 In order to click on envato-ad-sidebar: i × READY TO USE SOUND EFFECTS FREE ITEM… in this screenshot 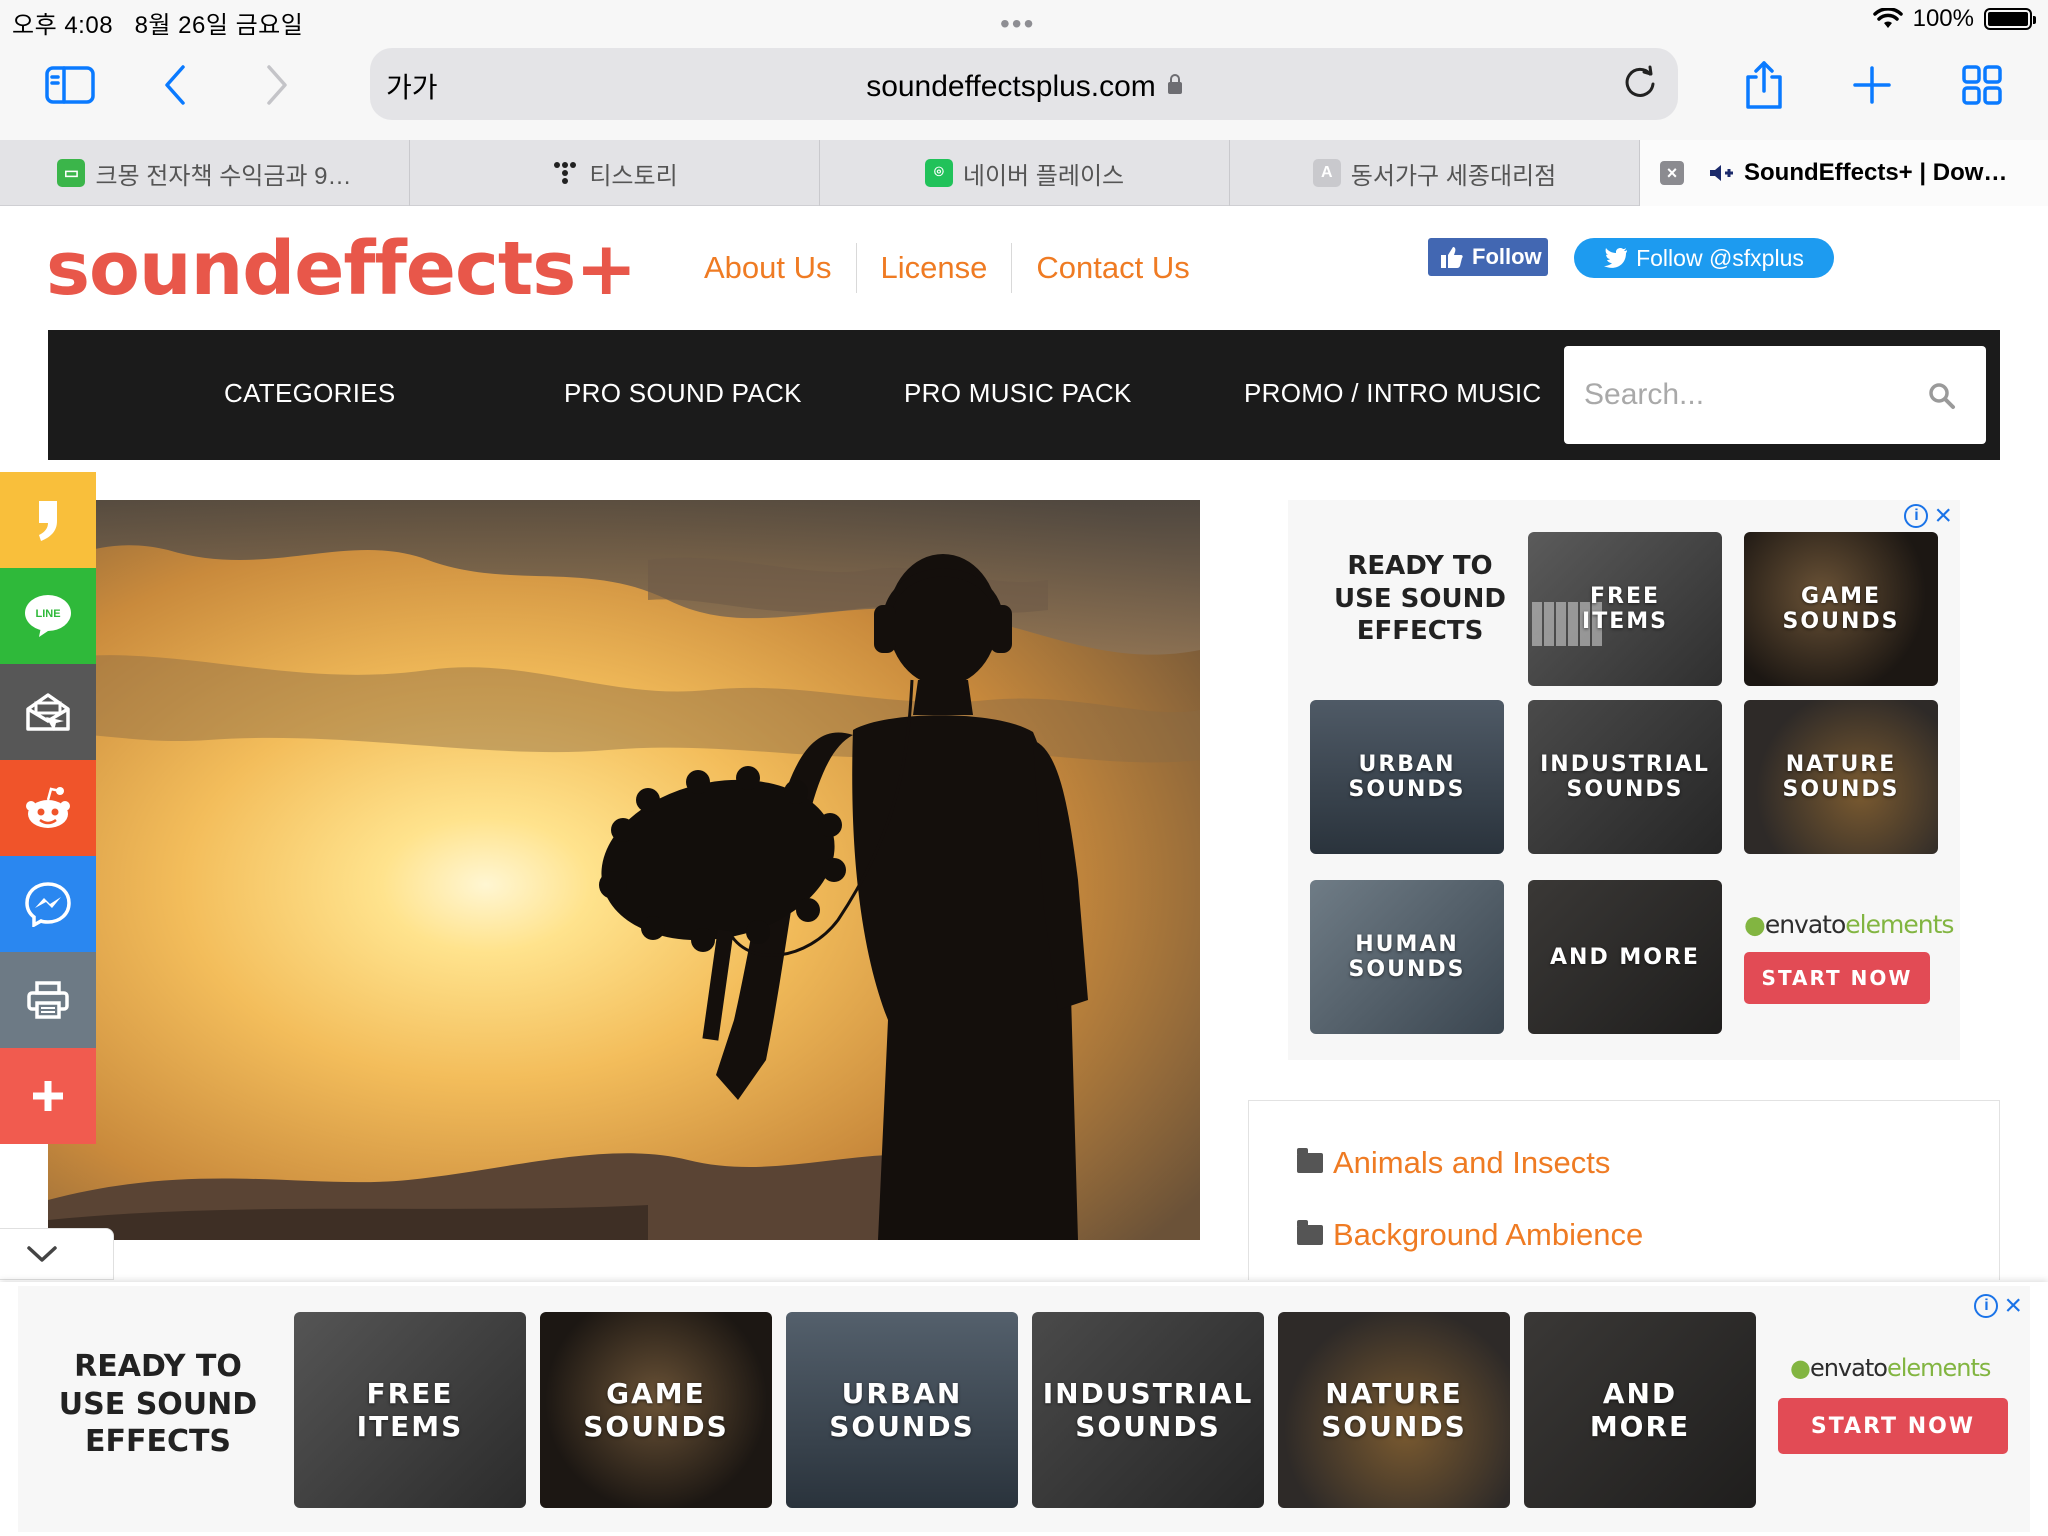, I will do `click(1624, 780)`.